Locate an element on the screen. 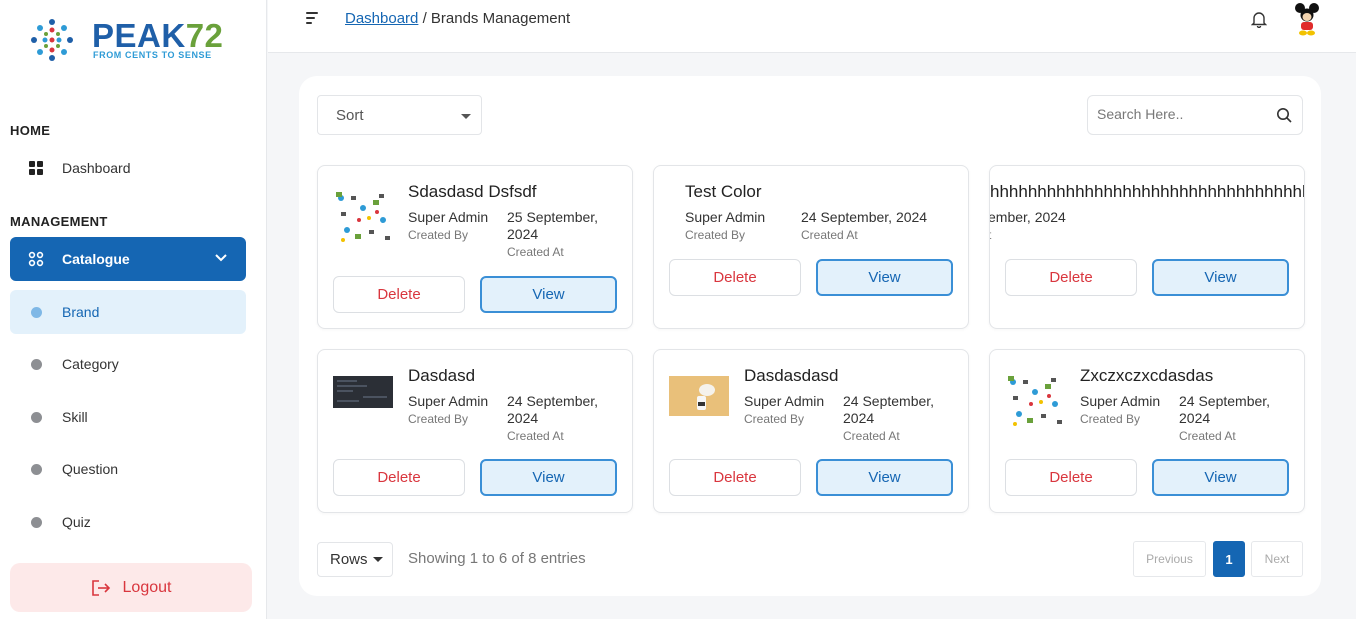 Image resolution: width=1356 pixels, height=619 pixels. brand-title: Zxczxczxcdasdas is located at coordinates (1147, 375).